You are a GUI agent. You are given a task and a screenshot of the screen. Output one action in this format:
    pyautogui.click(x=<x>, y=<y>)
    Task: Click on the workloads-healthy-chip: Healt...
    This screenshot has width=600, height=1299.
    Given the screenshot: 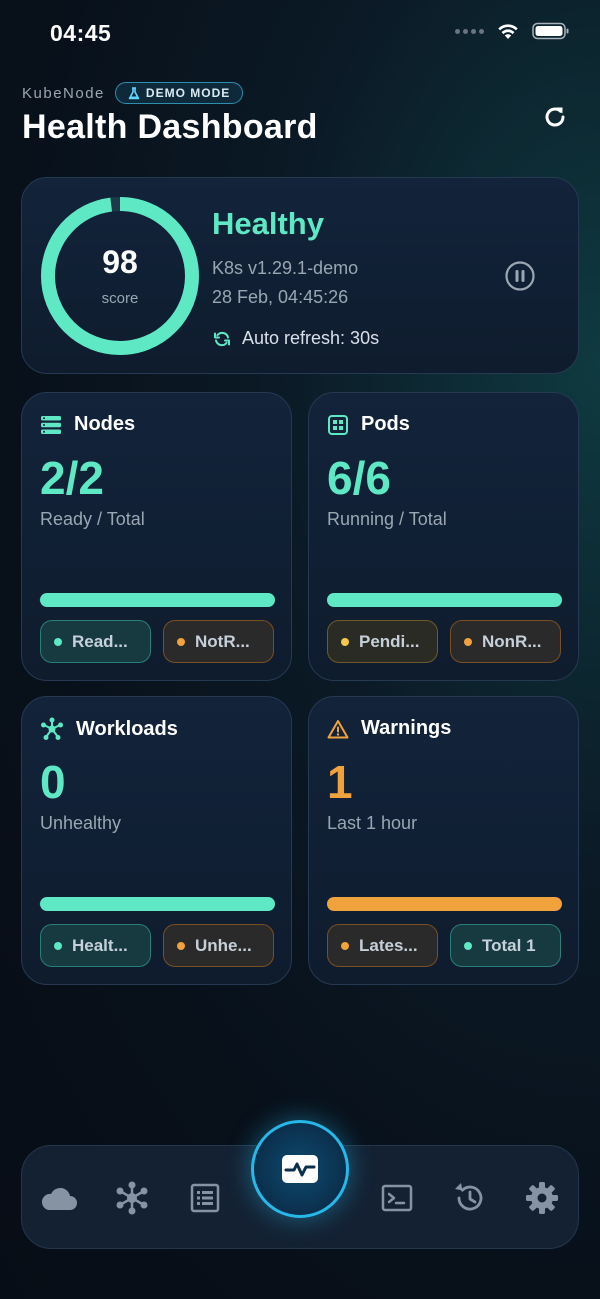 What is the action you would take?
    pyautogui.click(x=95, y=945)
    